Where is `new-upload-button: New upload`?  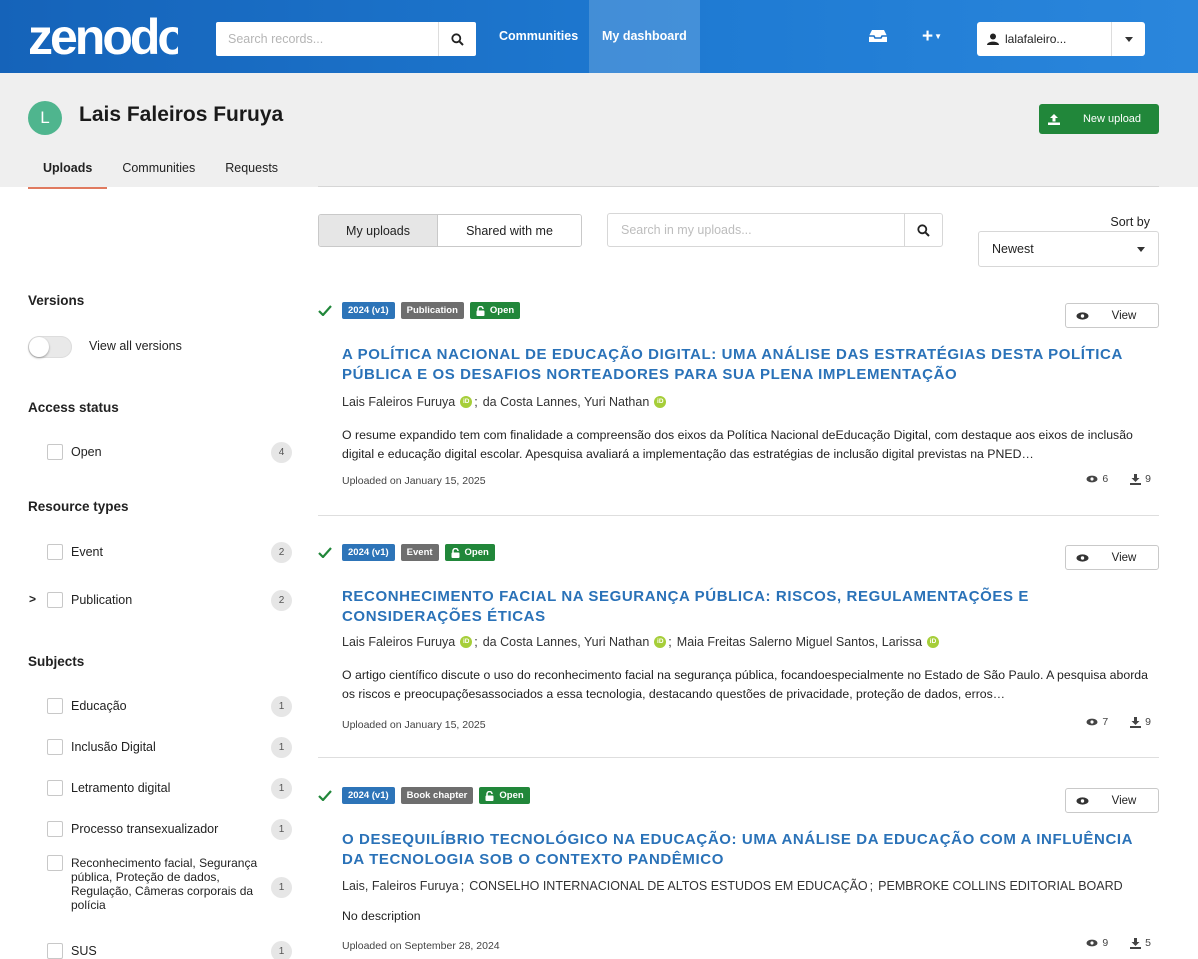 new-upload-button: New upload is located at coordinates (1099, 119).